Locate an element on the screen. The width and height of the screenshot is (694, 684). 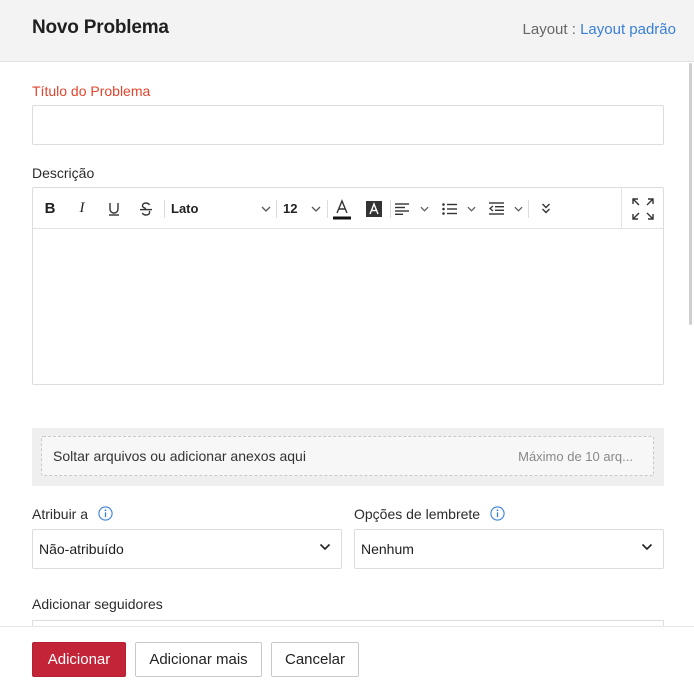
scrollbar-thumb is located at coordinates (690, 194).